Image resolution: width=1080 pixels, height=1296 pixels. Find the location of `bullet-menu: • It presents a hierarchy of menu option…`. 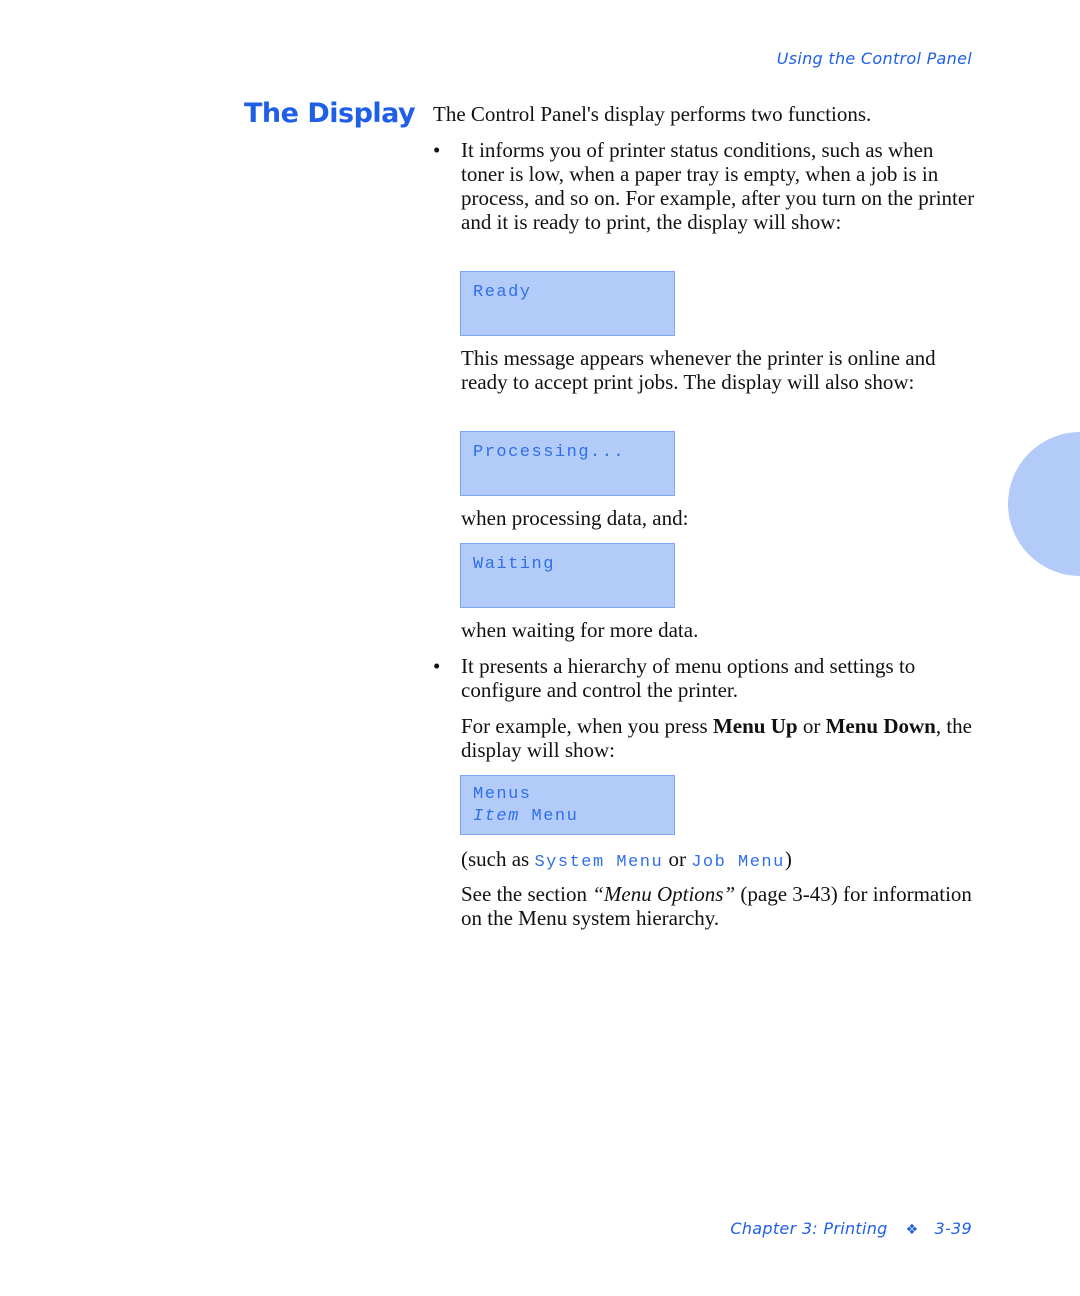

bullet-menu: • It presents a hierarchy of menu option… is located at coordinates (705, 678).